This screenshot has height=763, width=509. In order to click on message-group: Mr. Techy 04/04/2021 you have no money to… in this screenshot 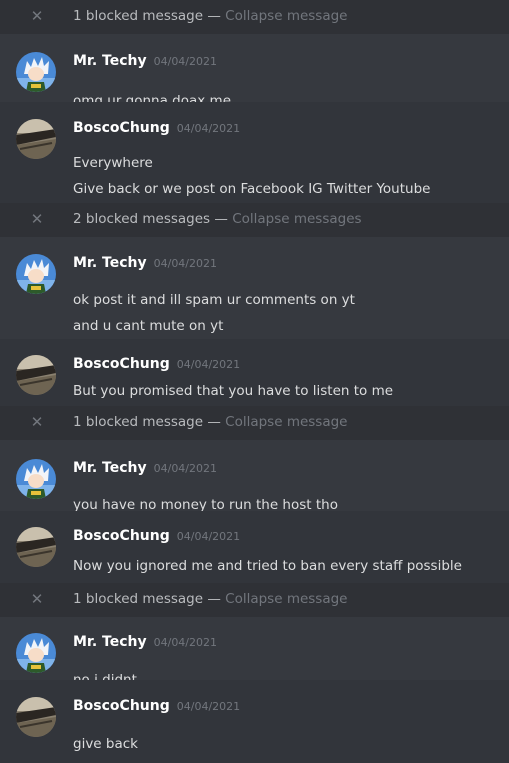, I will do `click(254, 476)`.